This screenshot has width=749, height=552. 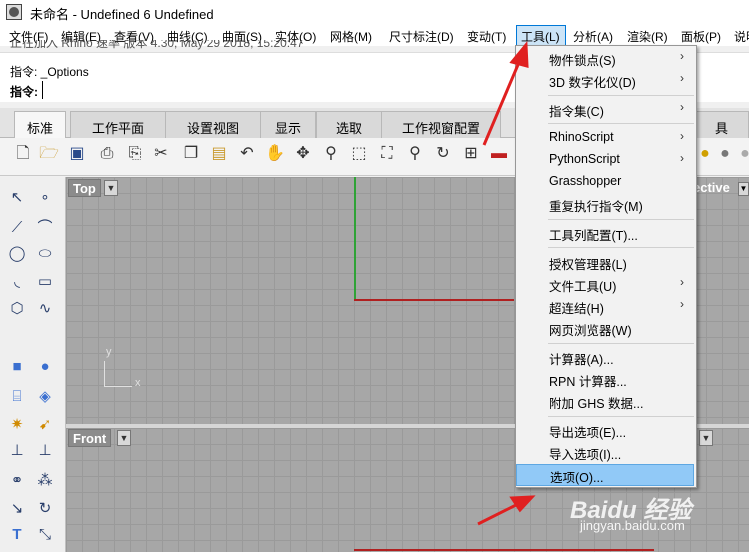 What do you see at coordinates (499, 513) in the screenshot?
I see `arrow-to-options-item` at bounding box center [499, 513].